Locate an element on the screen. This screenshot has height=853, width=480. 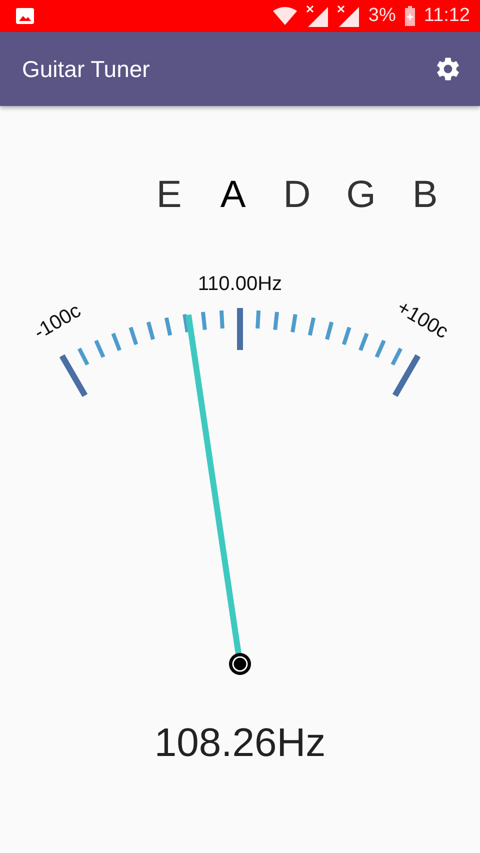
min-cents-label: -100c is located at coordinates (57, 322).